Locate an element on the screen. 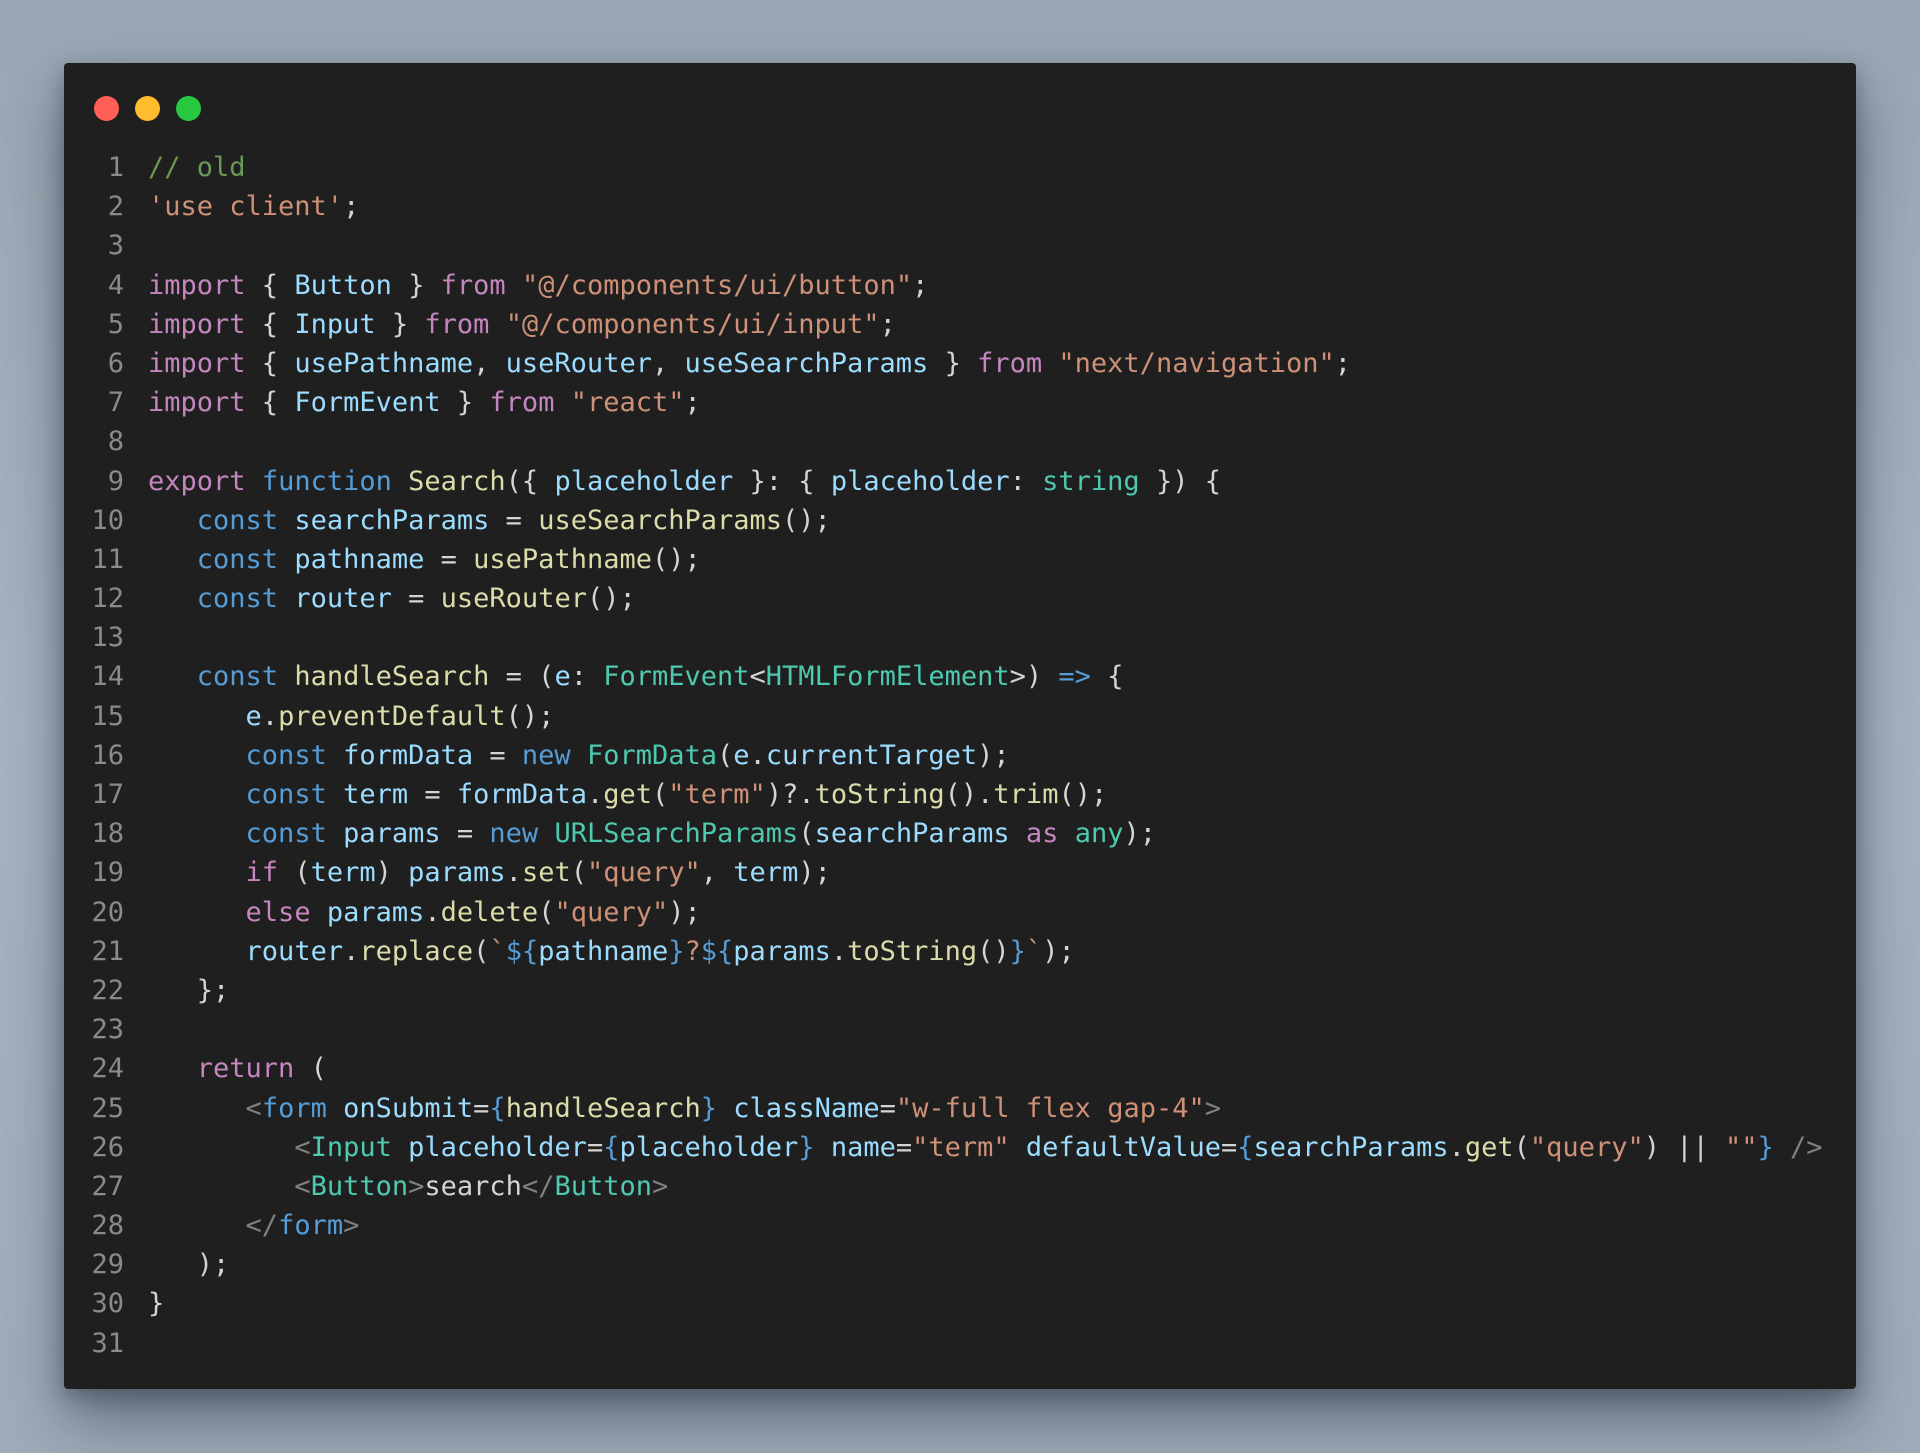 The width and height of the screenshot is (1920, 1453). code-token: e is located at coordinates (741, 755).